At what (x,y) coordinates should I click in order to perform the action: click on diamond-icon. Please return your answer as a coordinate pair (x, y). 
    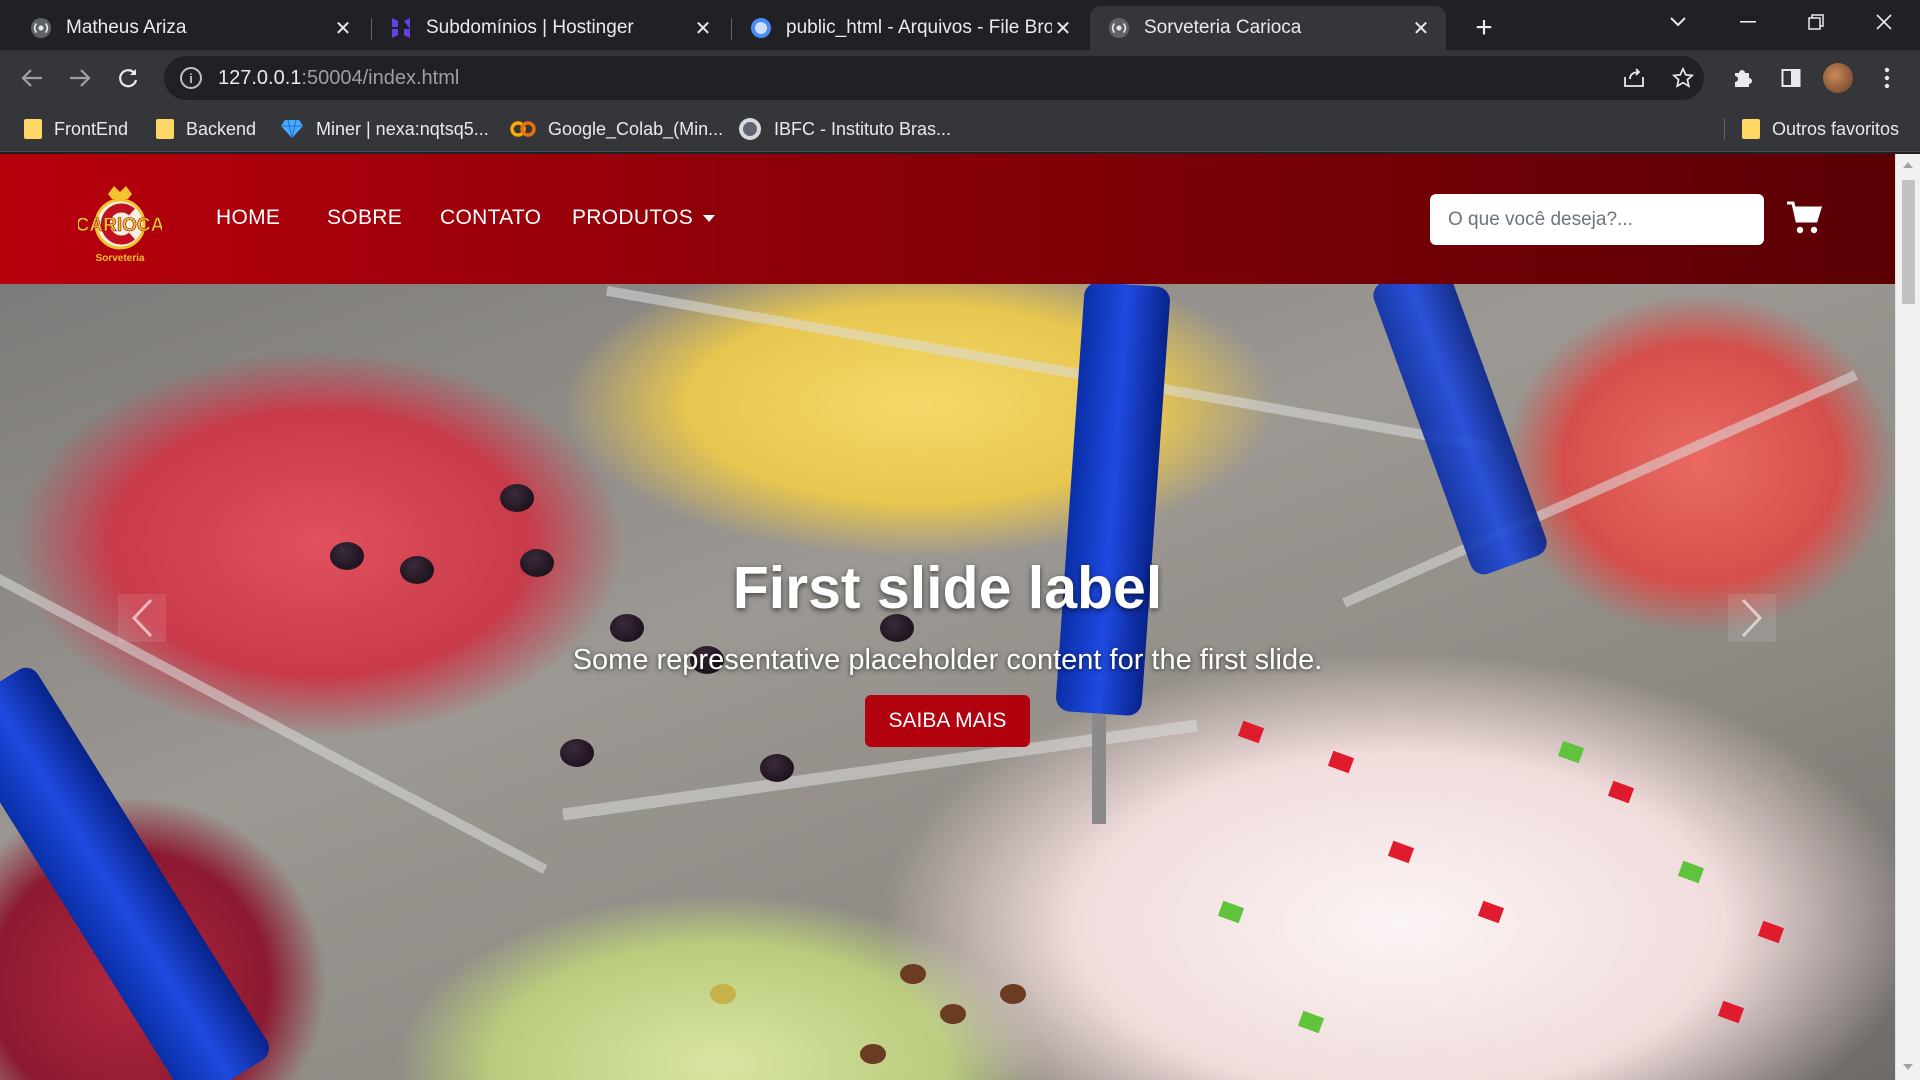
    Looking at the image, I should click on (292, 129).